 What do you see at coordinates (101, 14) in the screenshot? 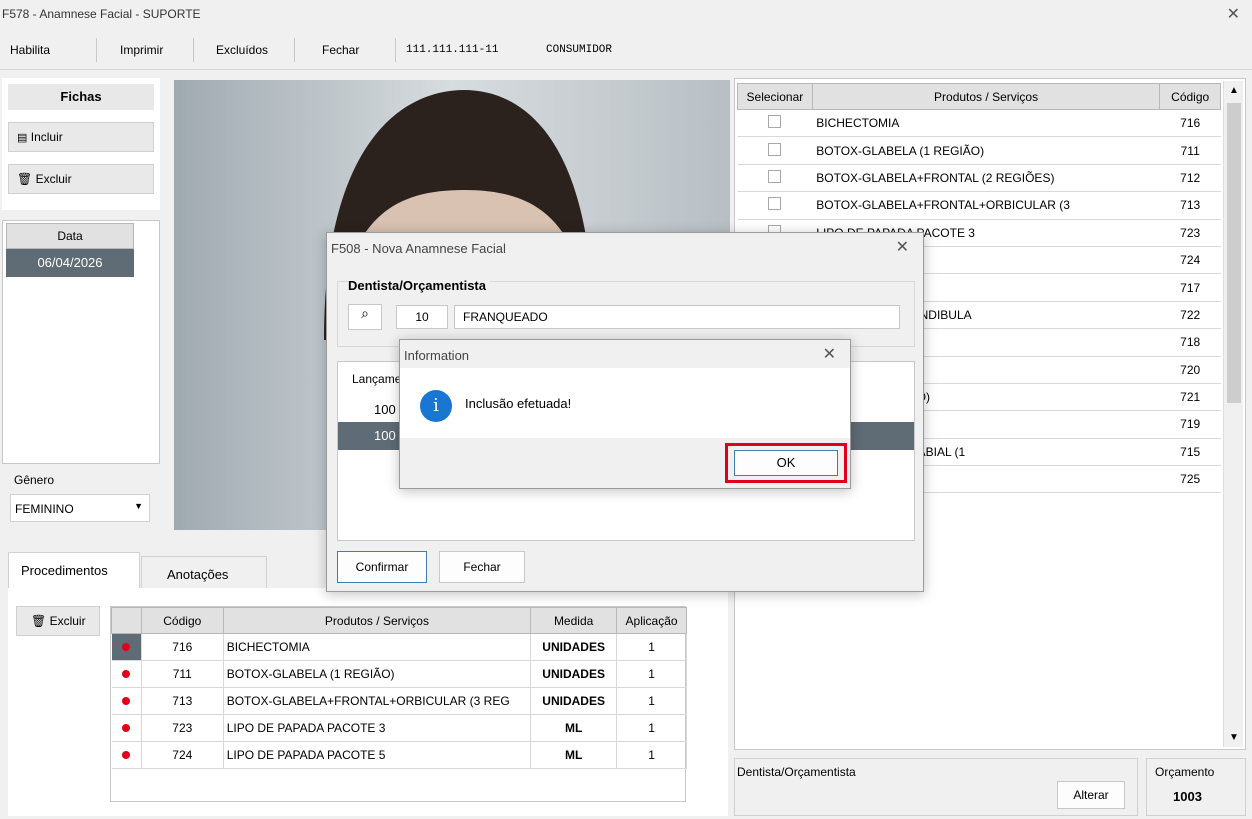
I see `window-title: F578 - Anamnese Facial - SUPORTE` at bounding box center [101, 14].